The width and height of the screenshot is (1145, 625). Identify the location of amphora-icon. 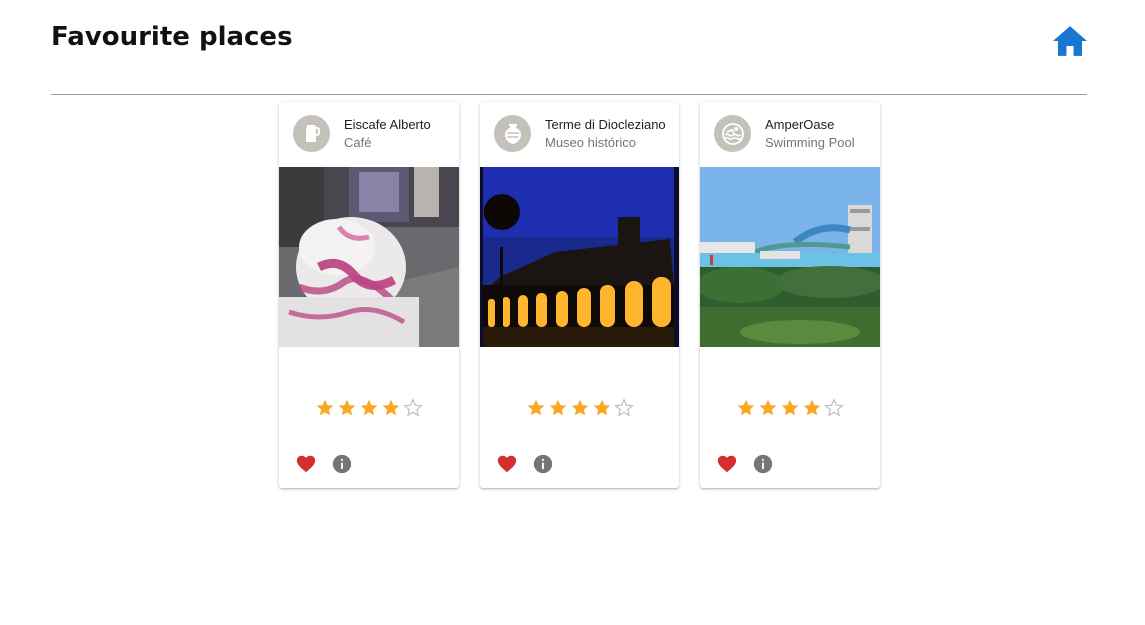
(512, 133).